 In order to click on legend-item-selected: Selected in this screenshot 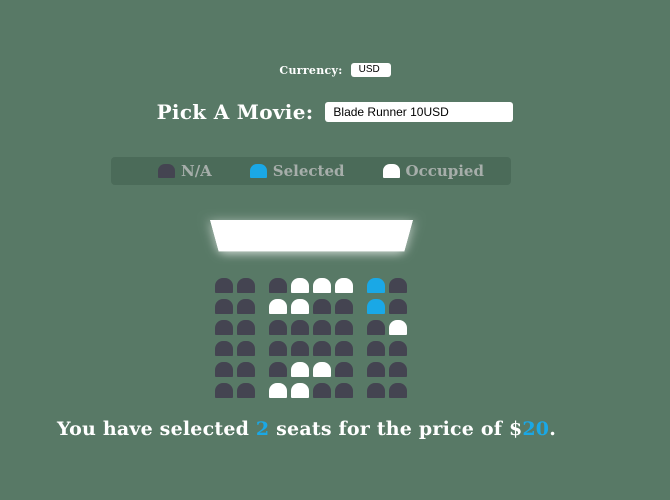, I will do `click(297, 171)`.